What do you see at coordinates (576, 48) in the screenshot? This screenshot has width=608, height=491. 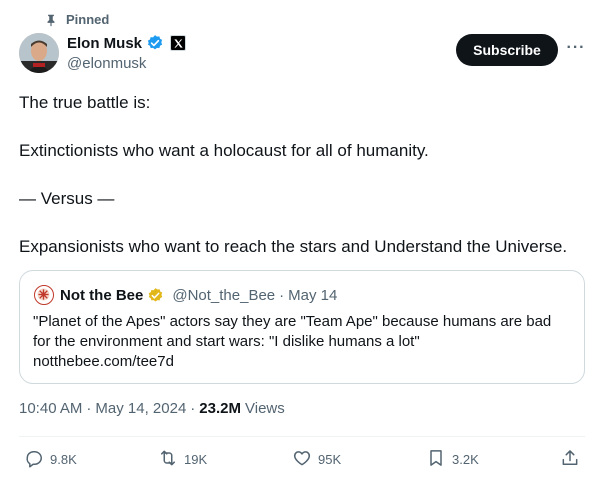 I see `more-options-icon: ···` at bounding box center [576, 48].